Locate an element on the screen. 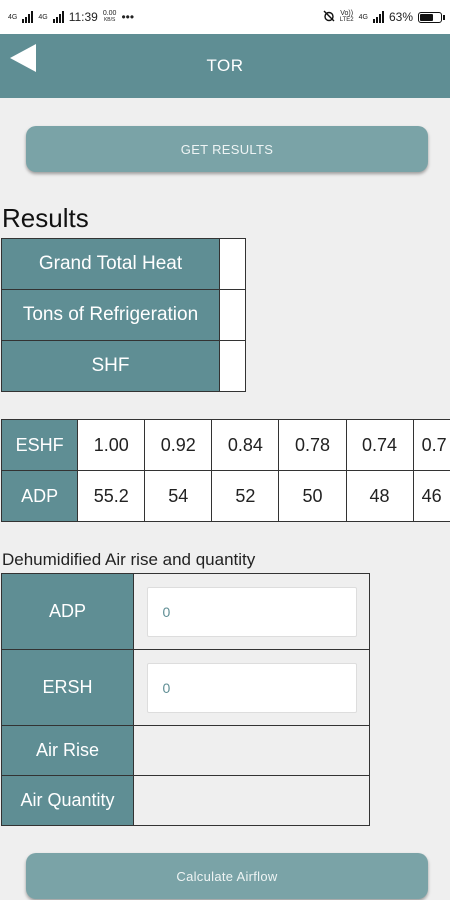 This screenshot has height=900, width=450. battery-percent: 63% is located at coordinates (400, 17).